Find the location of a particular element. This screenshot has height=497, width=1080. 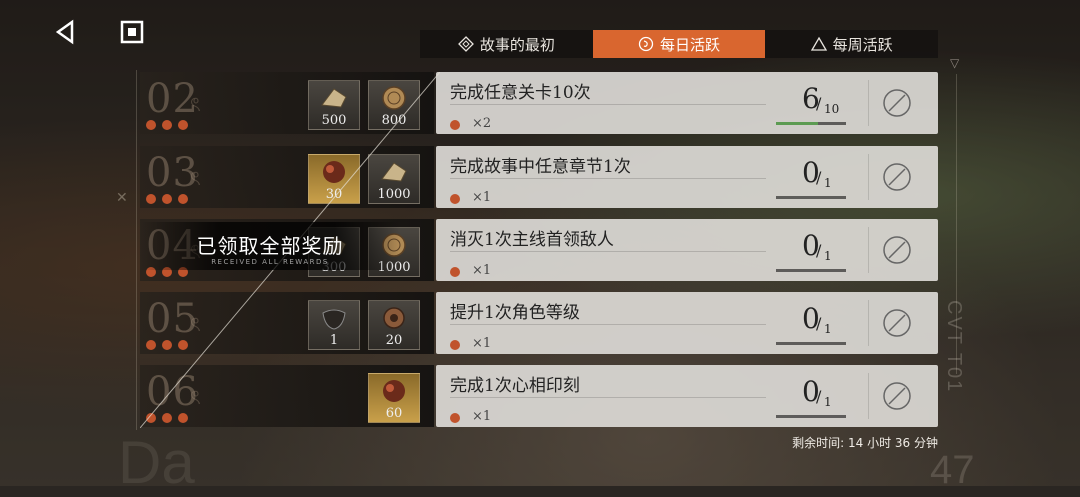

diamond-icon is located at coordinates (465, 44).